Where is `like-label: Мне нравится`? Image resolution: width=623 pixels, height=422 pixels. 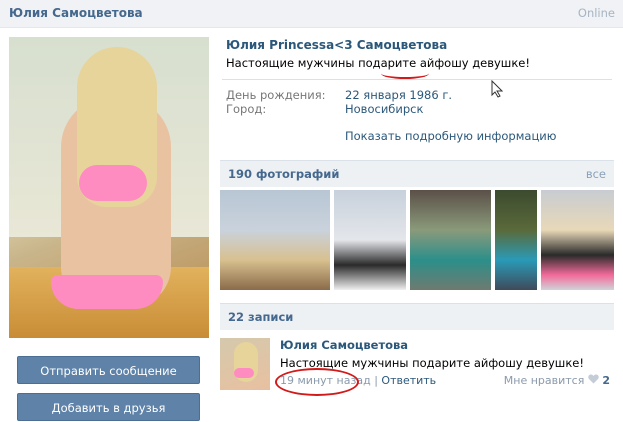 like-label: Мне нравится is located at coordinates (544, 380).